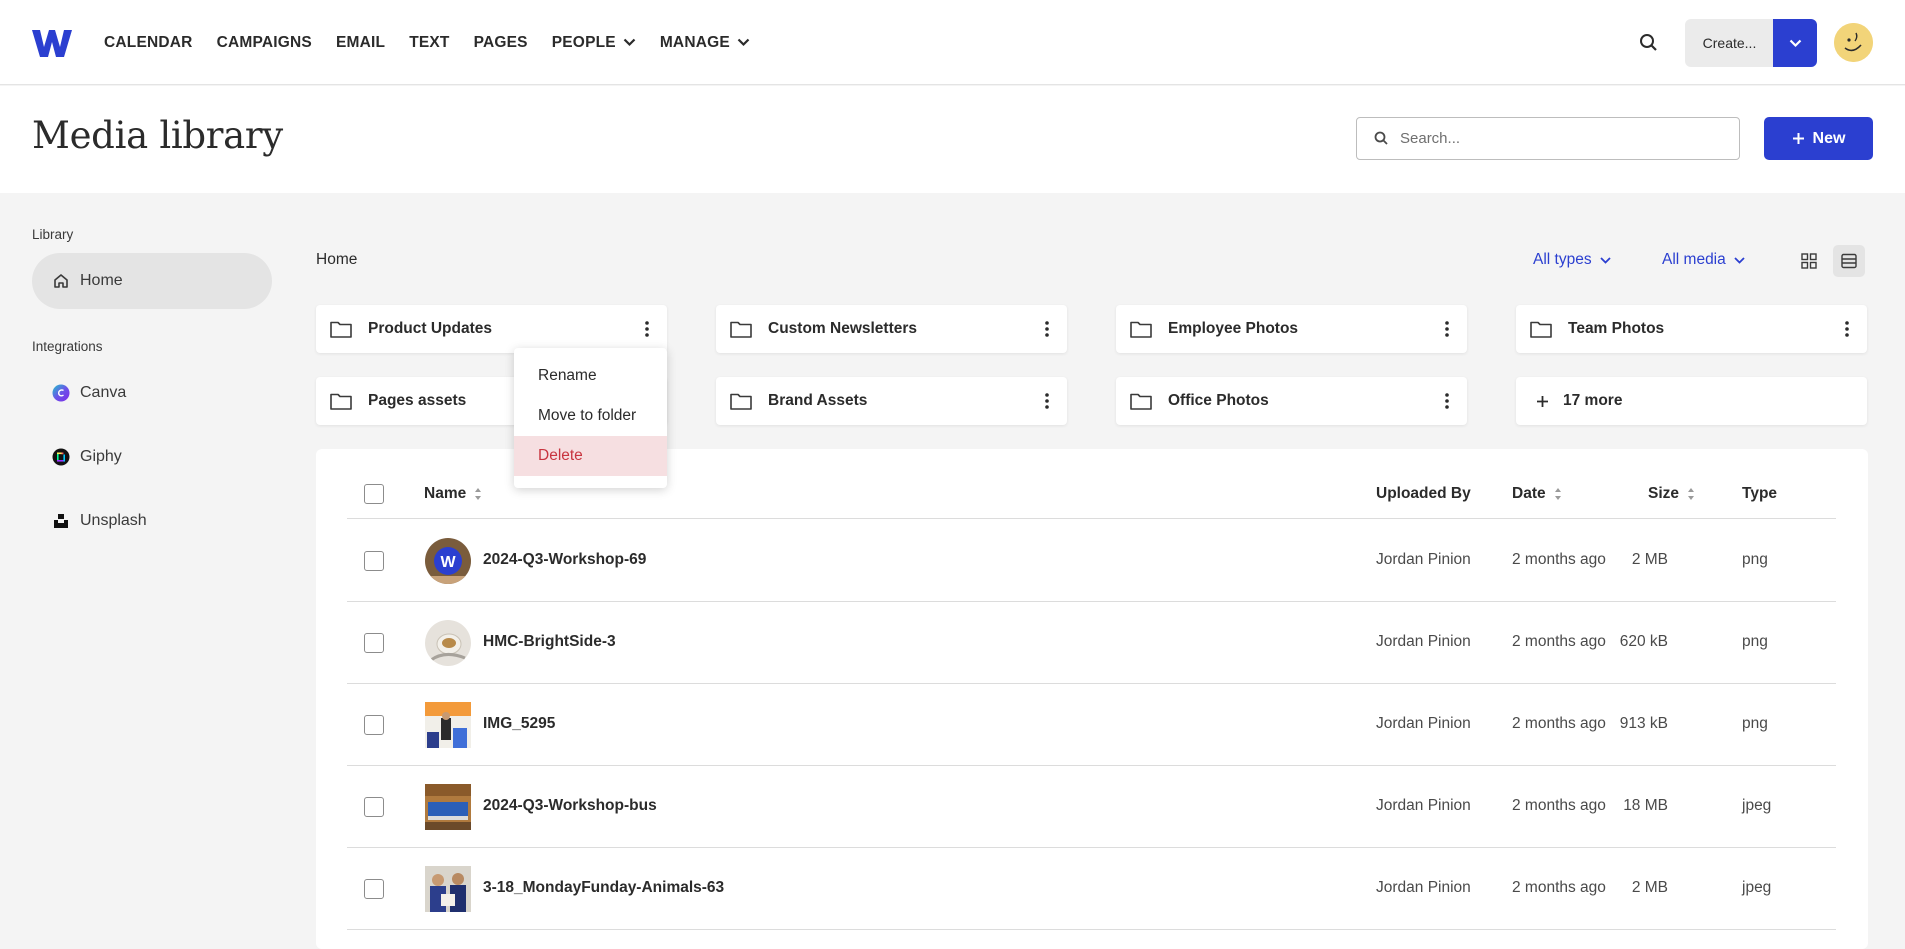 The height and width of the screenshot is (949, 1905). I want to click on search-input, so click(1560, 138).